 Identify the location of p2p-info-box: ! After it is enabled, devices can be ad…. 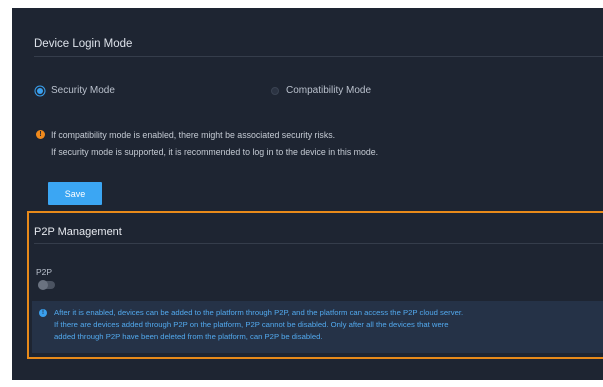
(317, 327).